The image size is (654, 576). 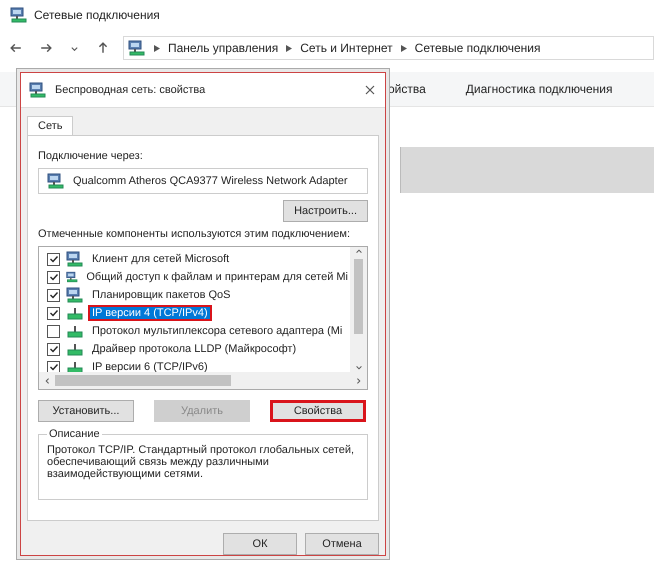 I want to click on close-icon, so click(x=370, y=90).